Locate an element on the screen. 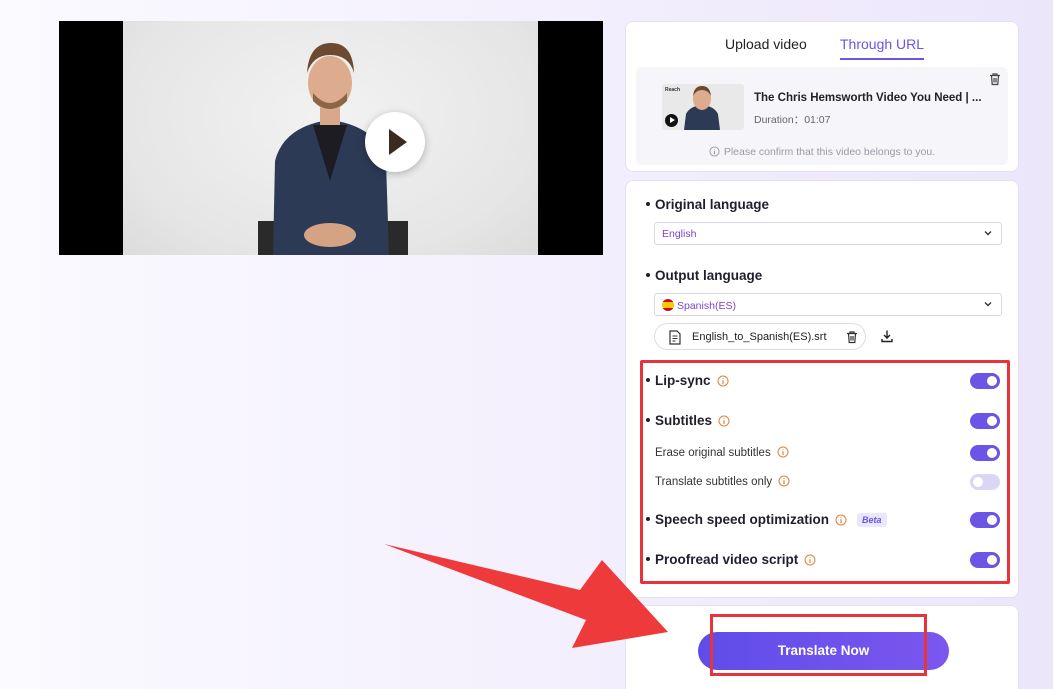 The height and width of the screenshot is (689, 1053). video-duration: Duration：01:07 is located at coordinates (792, 120).